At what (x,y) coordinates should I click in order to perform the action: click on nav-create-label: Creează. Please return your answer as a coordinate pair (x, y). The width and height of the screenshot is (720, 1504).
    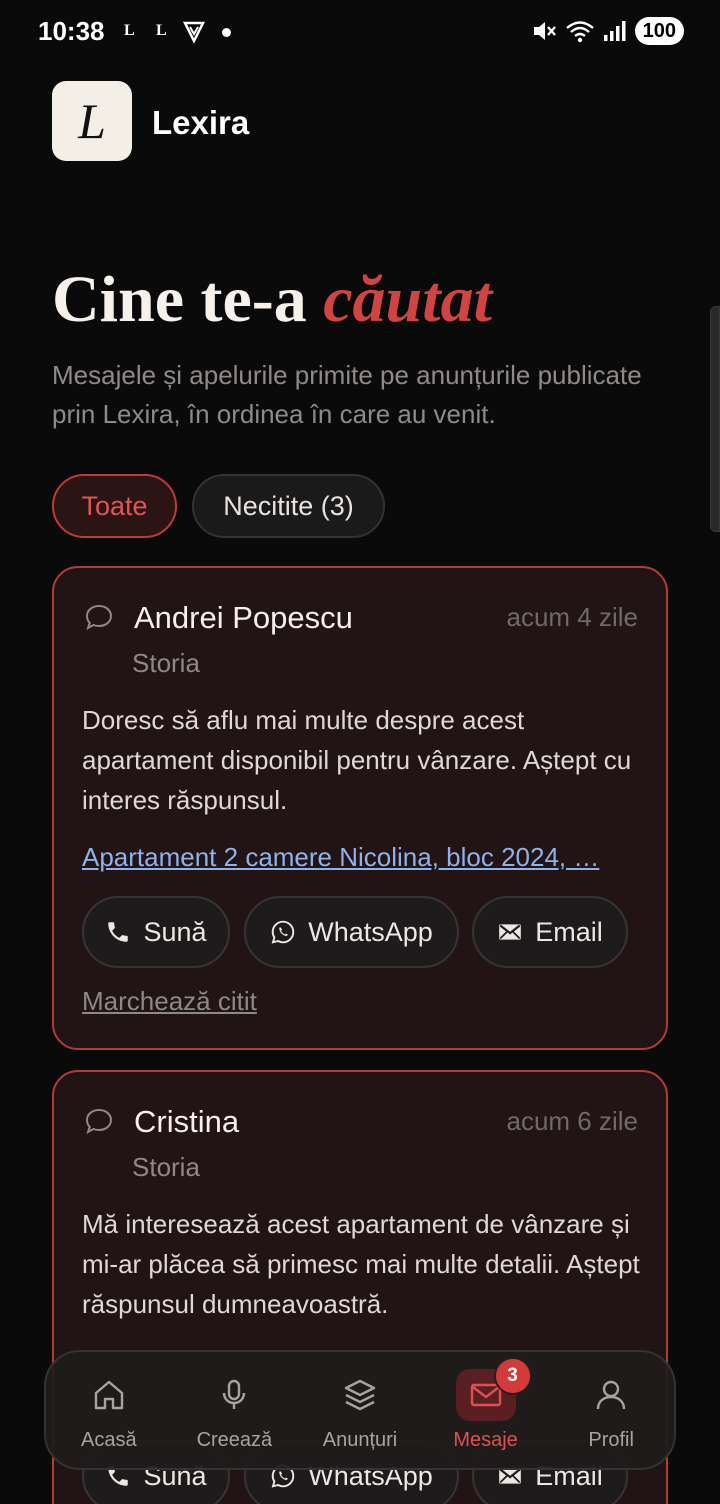
    Looking at the image, I should click on (234, 1439).